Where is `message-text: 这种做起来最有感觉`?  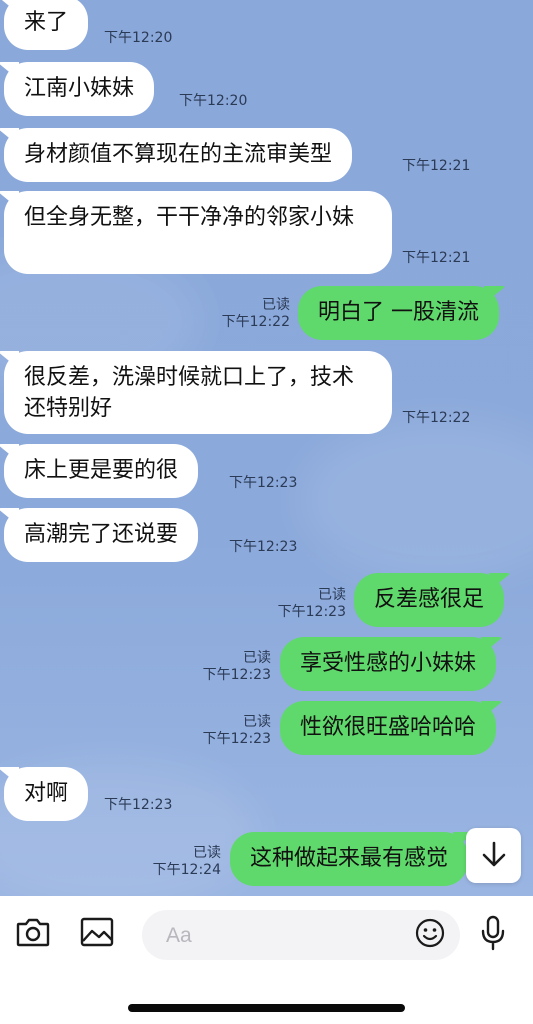
message-text: 这种做起来最有感觉 is located at coordinates (349, 858).